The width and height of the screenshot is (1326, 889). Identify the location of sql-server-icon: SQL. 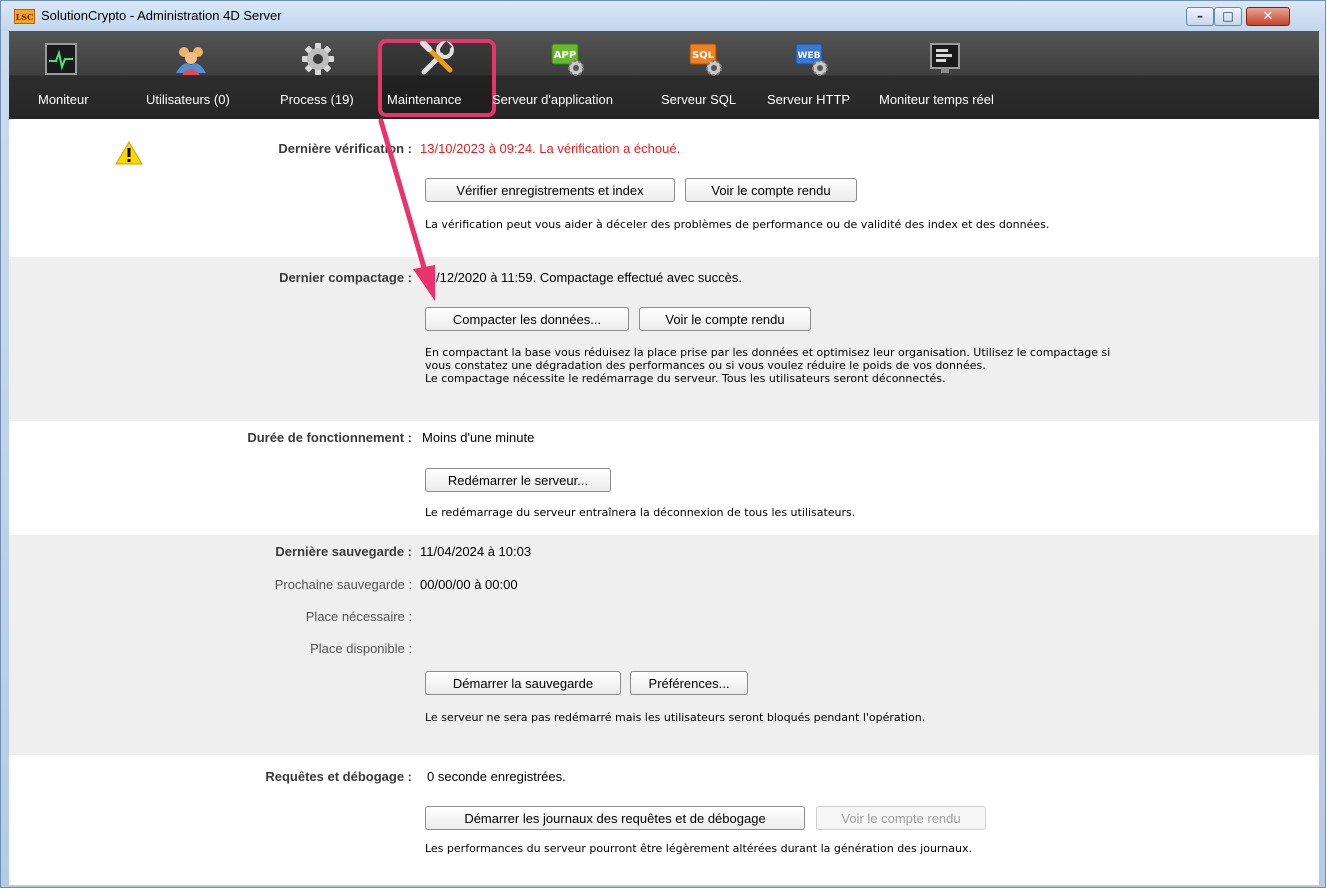
(705, 59).